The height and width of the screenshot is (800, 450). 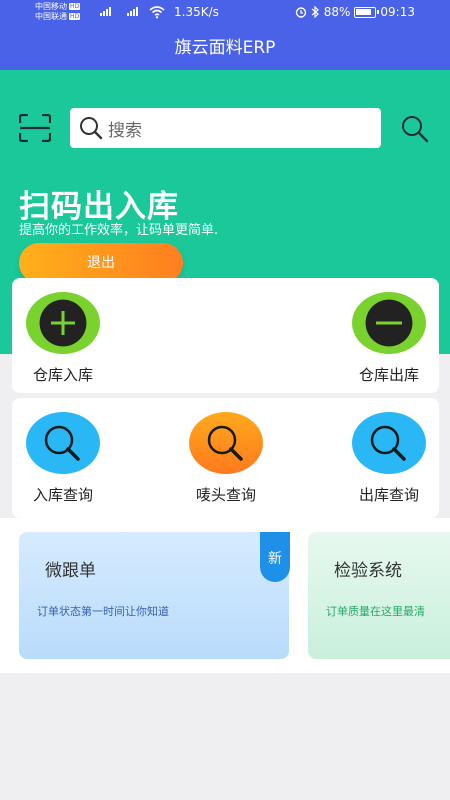 I want to click on stock-in-query-tile: 入库查询, so click(x=63, y=458).